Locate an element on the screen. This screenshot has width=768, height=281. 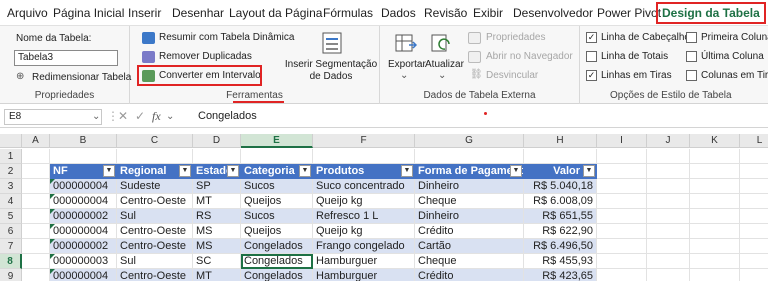
select-all-corner is located at coordinates (11, 141).